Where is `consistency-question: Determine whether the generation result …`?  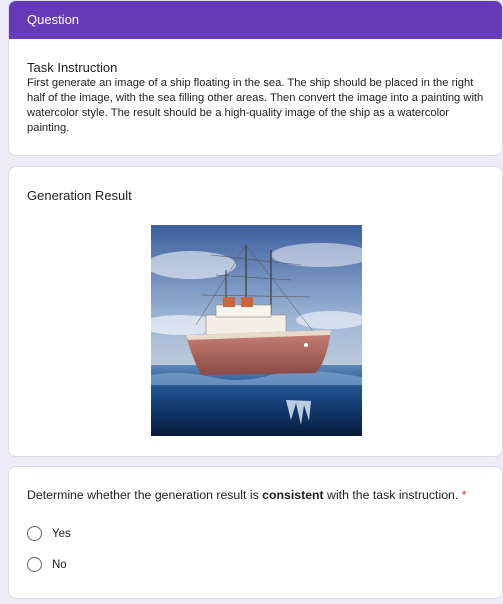 consistency-question: Determine whether the generation result … is located at coordinates (255, 484).